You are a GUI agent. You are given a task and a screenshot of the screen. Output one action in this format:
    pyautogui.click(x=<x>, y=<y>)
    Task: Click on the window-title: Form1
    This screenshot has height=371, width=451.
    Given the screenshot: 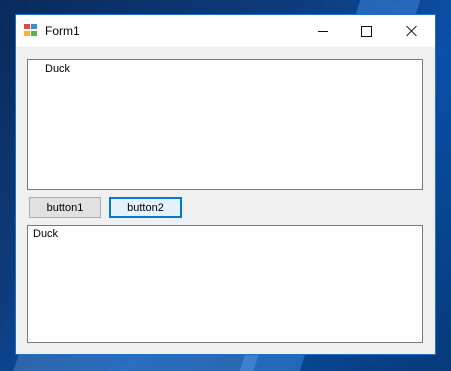 What is the action you would take?
    pyautogui.click(x=62, y=31)
    